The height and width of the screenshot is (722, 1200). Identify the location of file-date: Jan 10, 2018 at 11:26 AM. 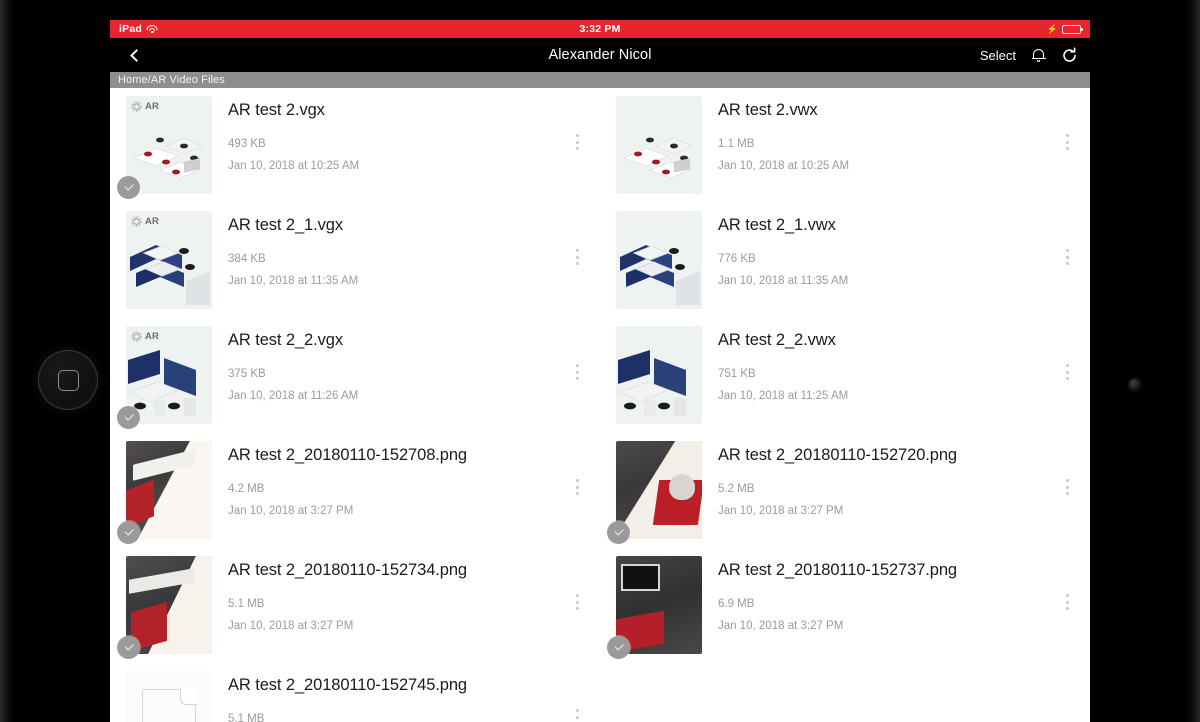
(293, 395).